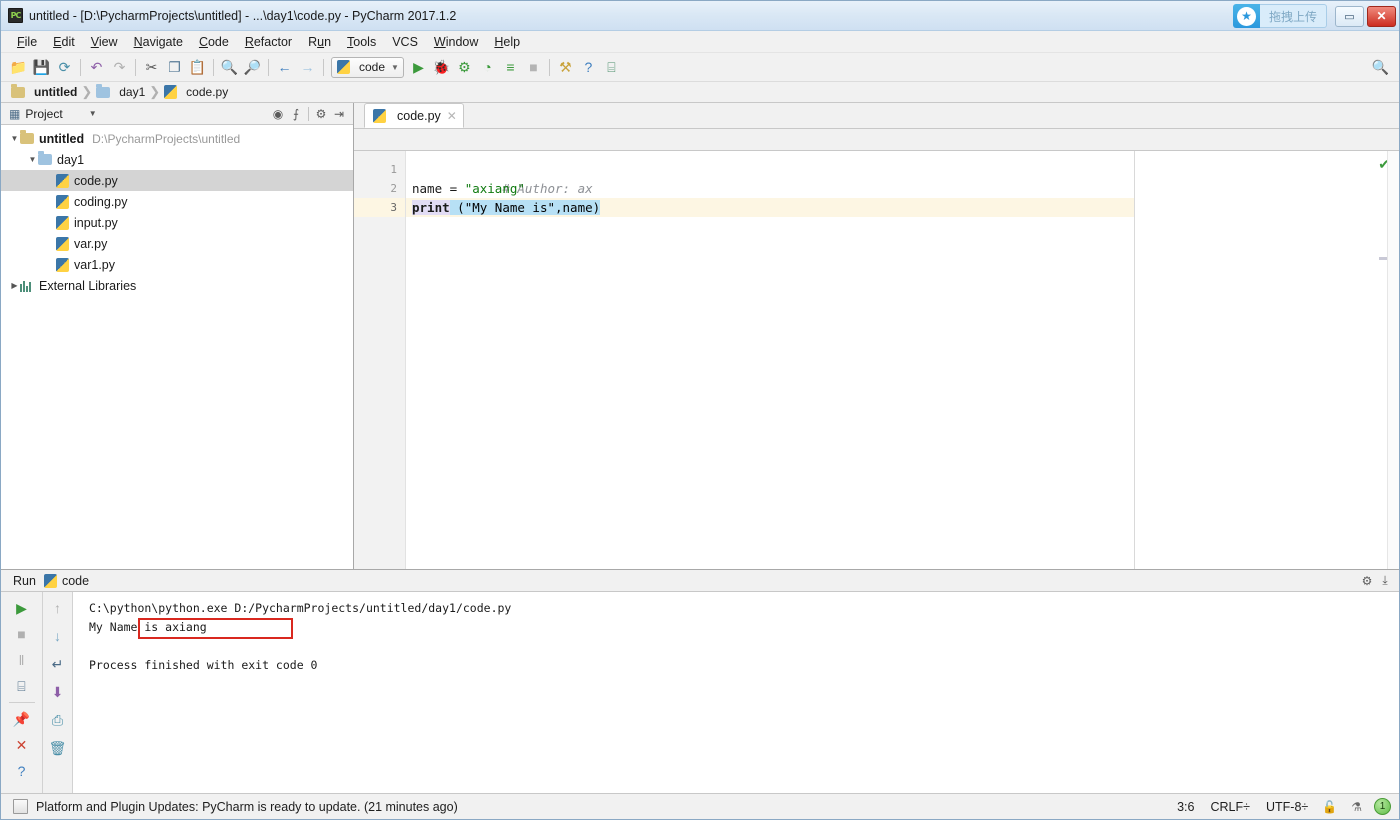 The height and width of the screenshot is (820, 1400). I want to click on menu-file: File, so click(27, 42).